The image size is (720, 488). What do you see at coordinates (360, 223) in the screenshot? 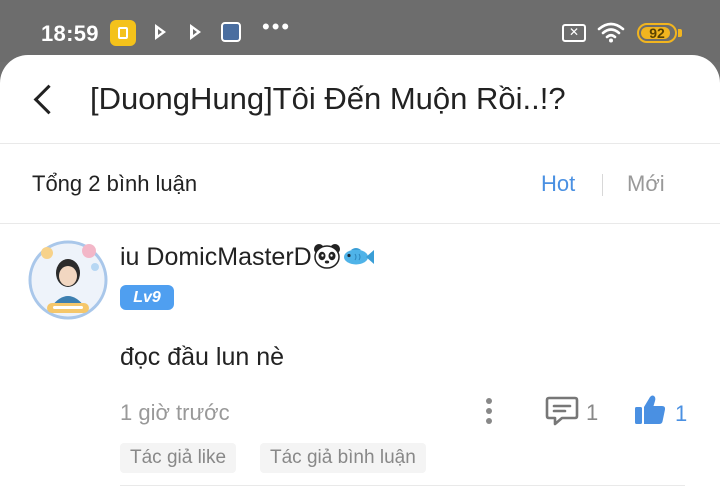
I see `comments-divider` at bounding box center [360, 223].